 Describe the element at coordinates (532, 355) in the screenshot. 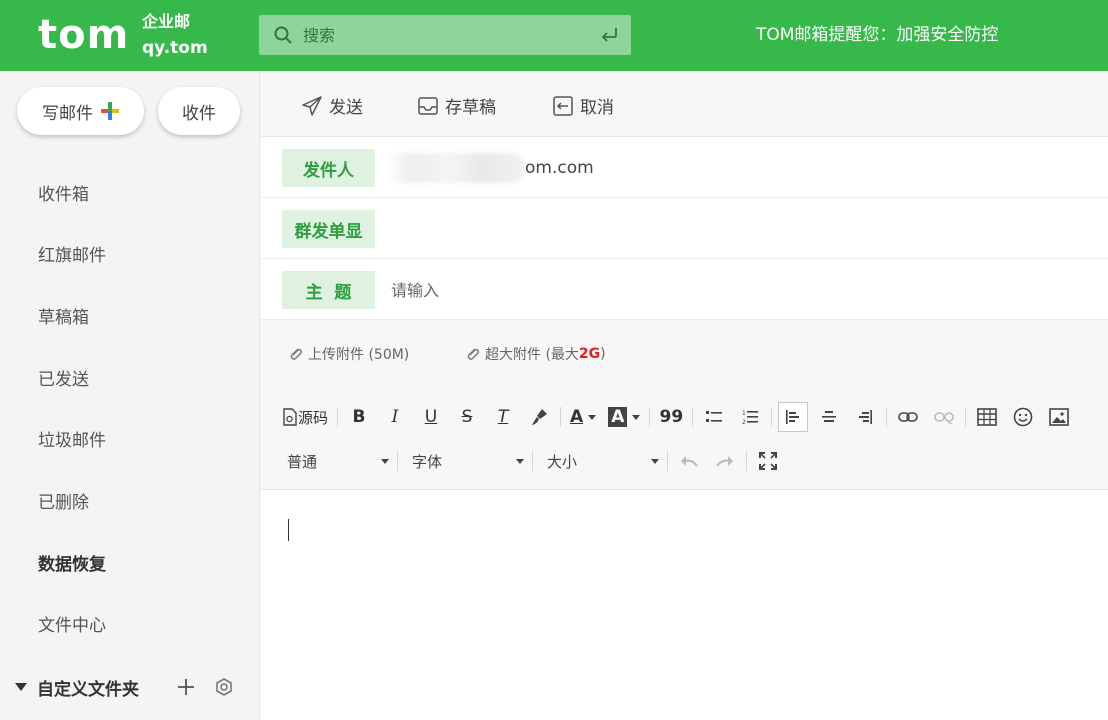

I see `large-attachment-prefix: 超大附件 (最大` at that location.